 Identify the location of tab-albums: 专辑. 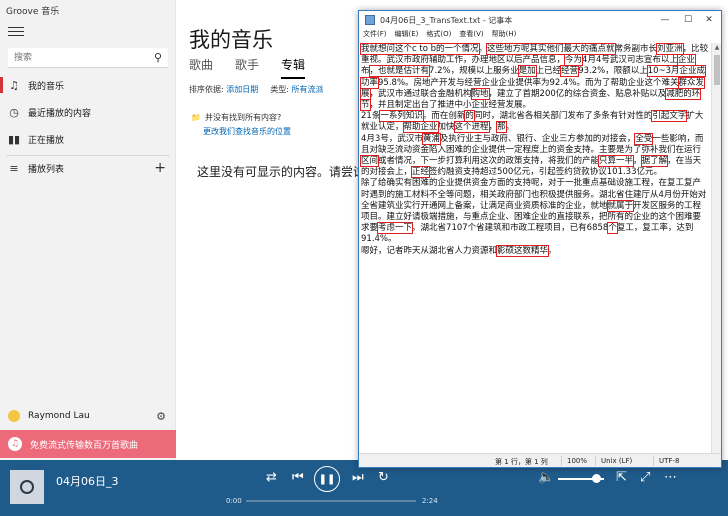
(293, 67).